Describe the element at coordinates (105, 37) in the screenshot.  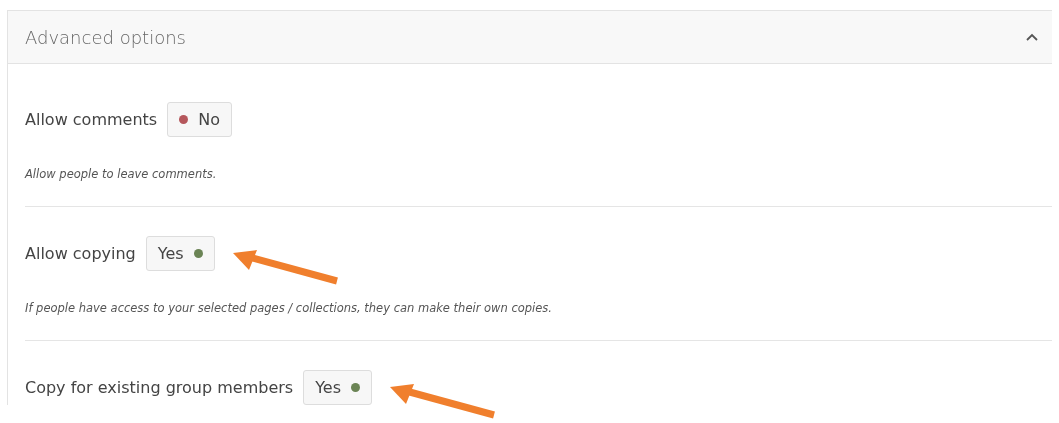
I see `panel-title: Advanced options` at that location.